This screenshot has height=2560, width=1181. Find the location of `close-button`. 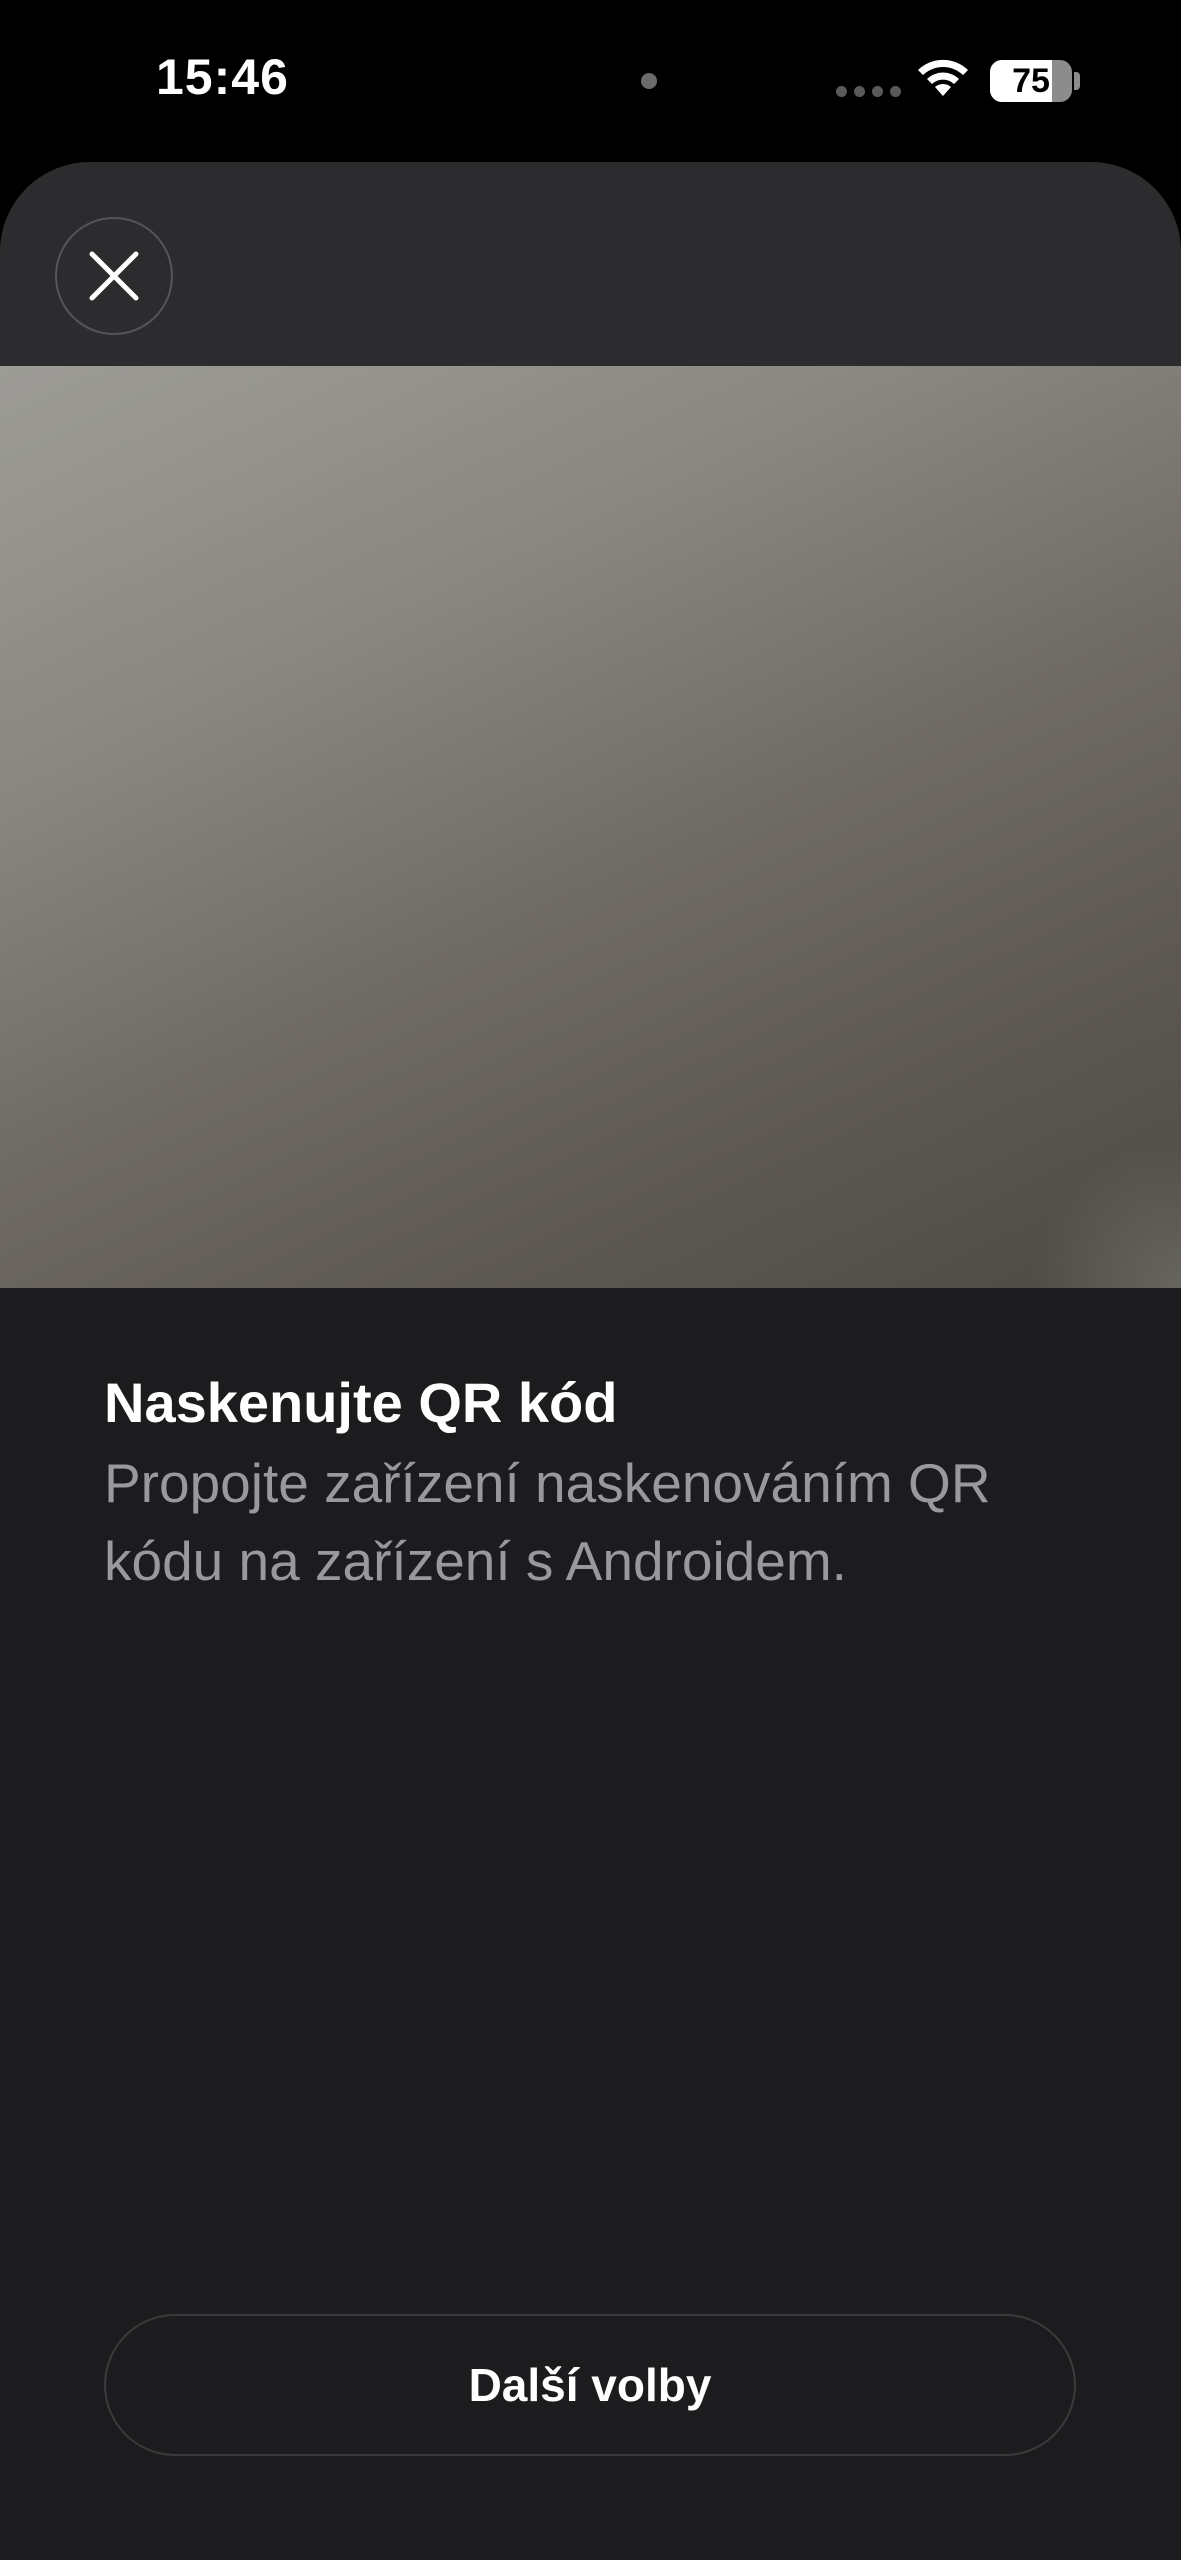

close-button is located at coordinates (114, 276).